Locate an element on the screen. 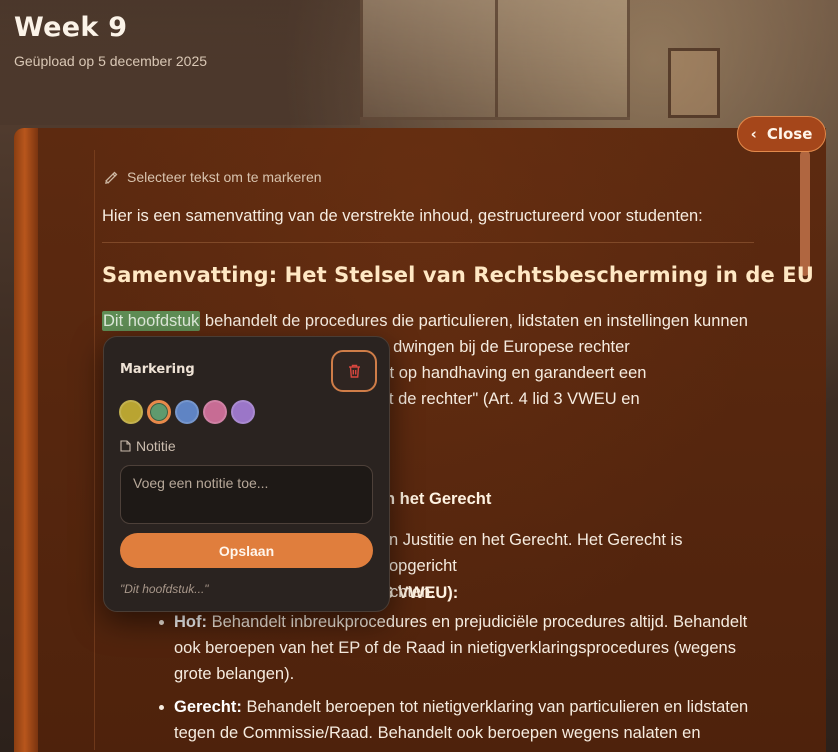  highlight-hint-text: Selecteer tekst om te markeren is located at coordinates (224, 177).